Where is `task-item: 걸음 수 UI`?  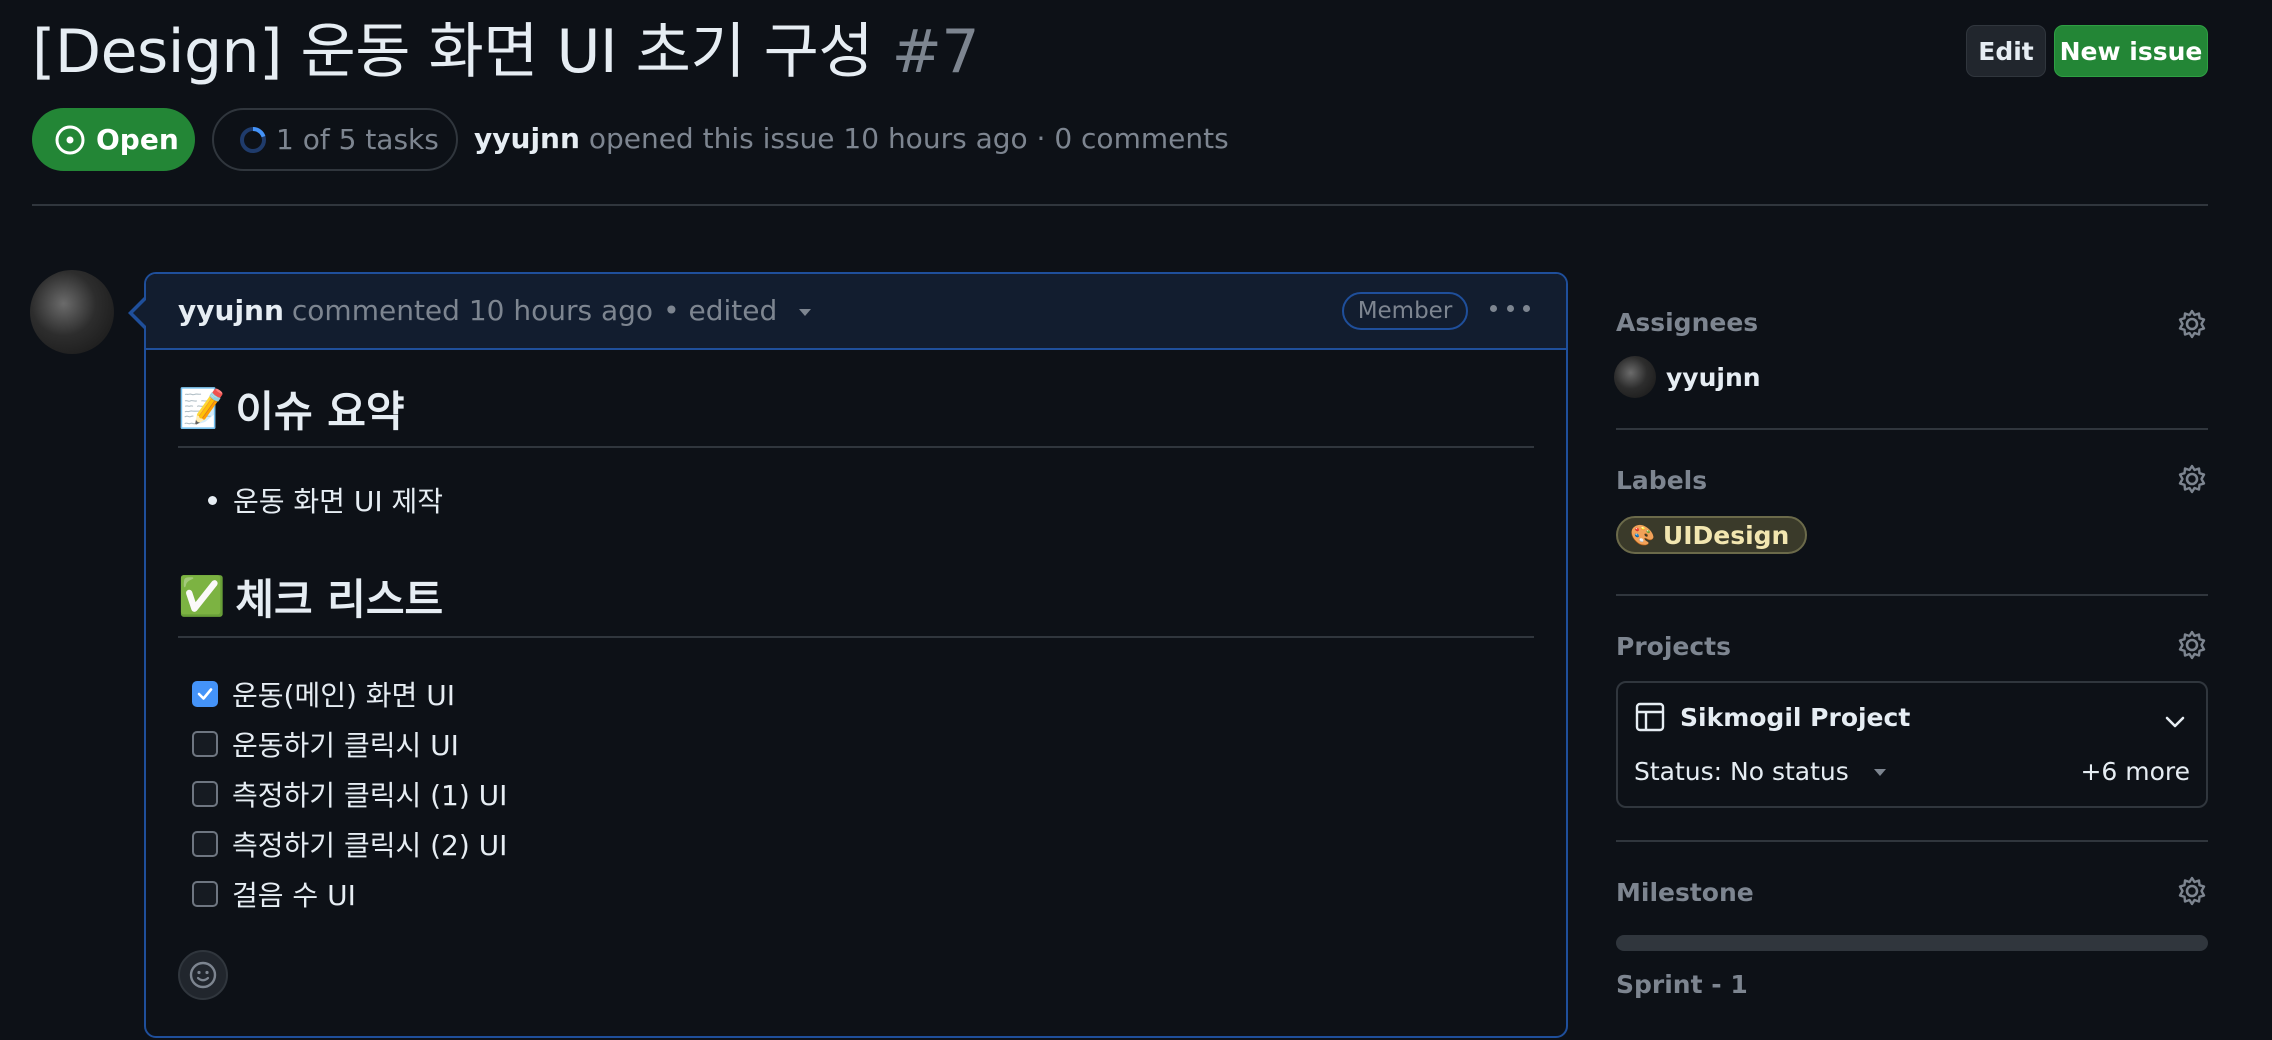
task-item: 걸음 수 UI is located at coordinates (274, 894).